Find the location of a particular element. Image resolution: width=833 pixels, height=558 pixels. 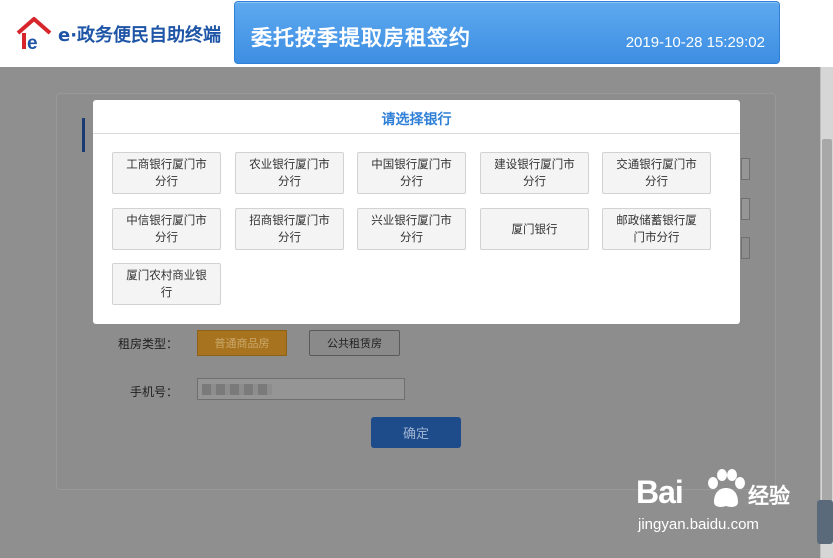

bank-button-cib: 兴业银行厦门市分行 is located at coordinates (411, 229).